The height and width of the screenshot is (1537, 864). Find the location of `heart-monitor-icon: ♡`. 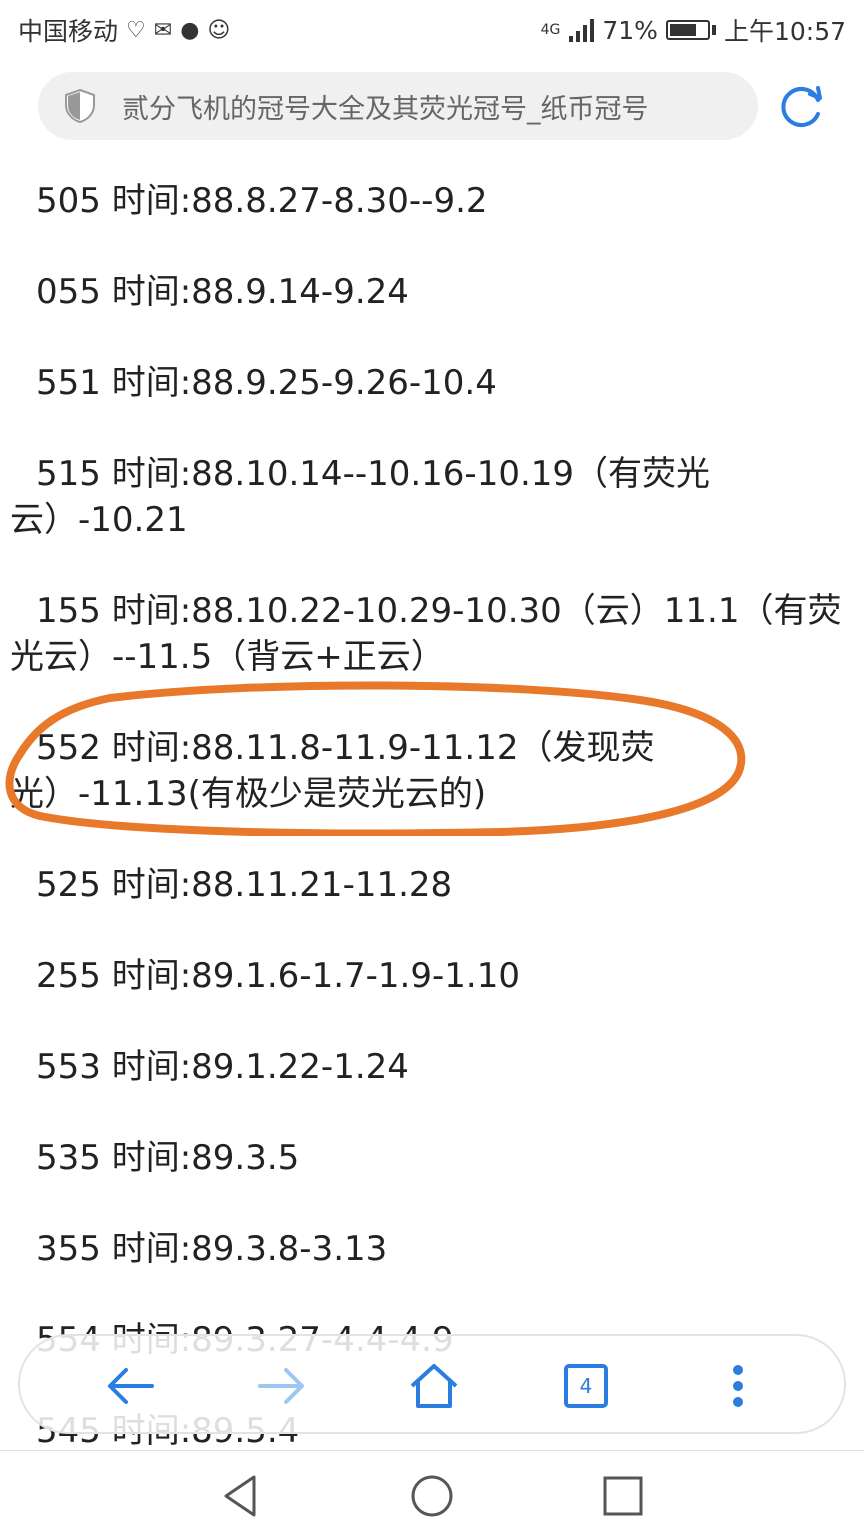

heart-monitor-icon: ♡ is located at coordinates (136, 30).